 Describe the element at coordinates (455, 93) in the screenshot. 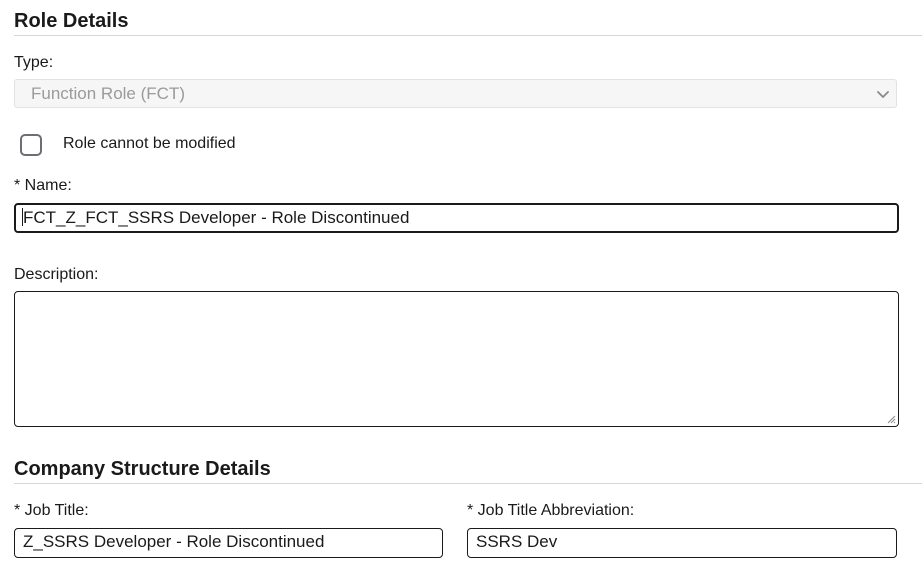

I see `type-select: Function Role (FCT)` at that location.